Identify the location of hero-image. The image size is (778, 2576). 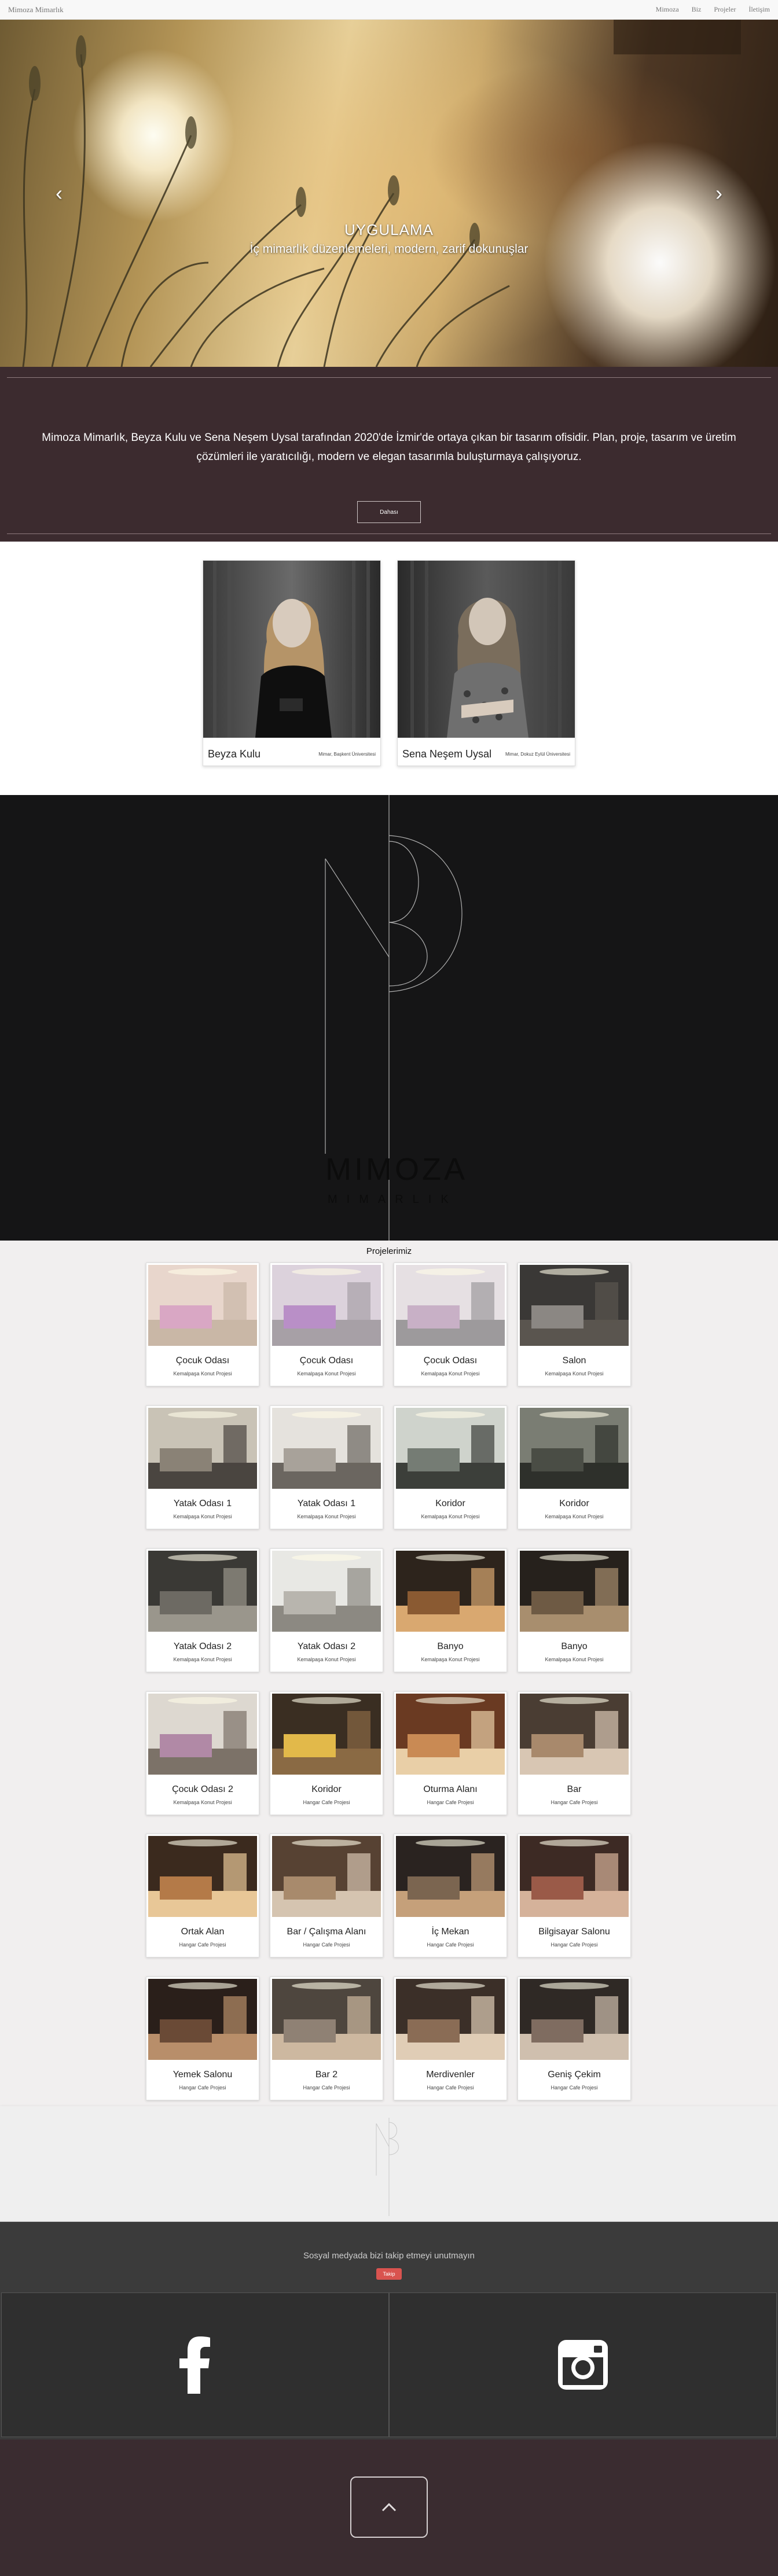
(381, 193).